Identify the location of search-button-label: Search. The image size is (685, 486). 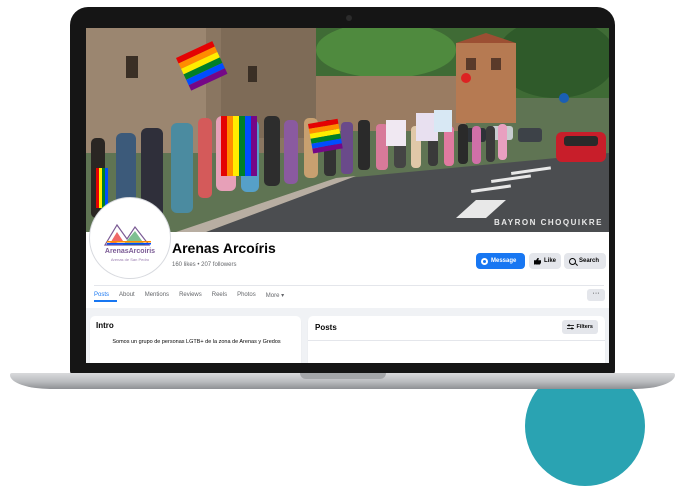
(589, 261).